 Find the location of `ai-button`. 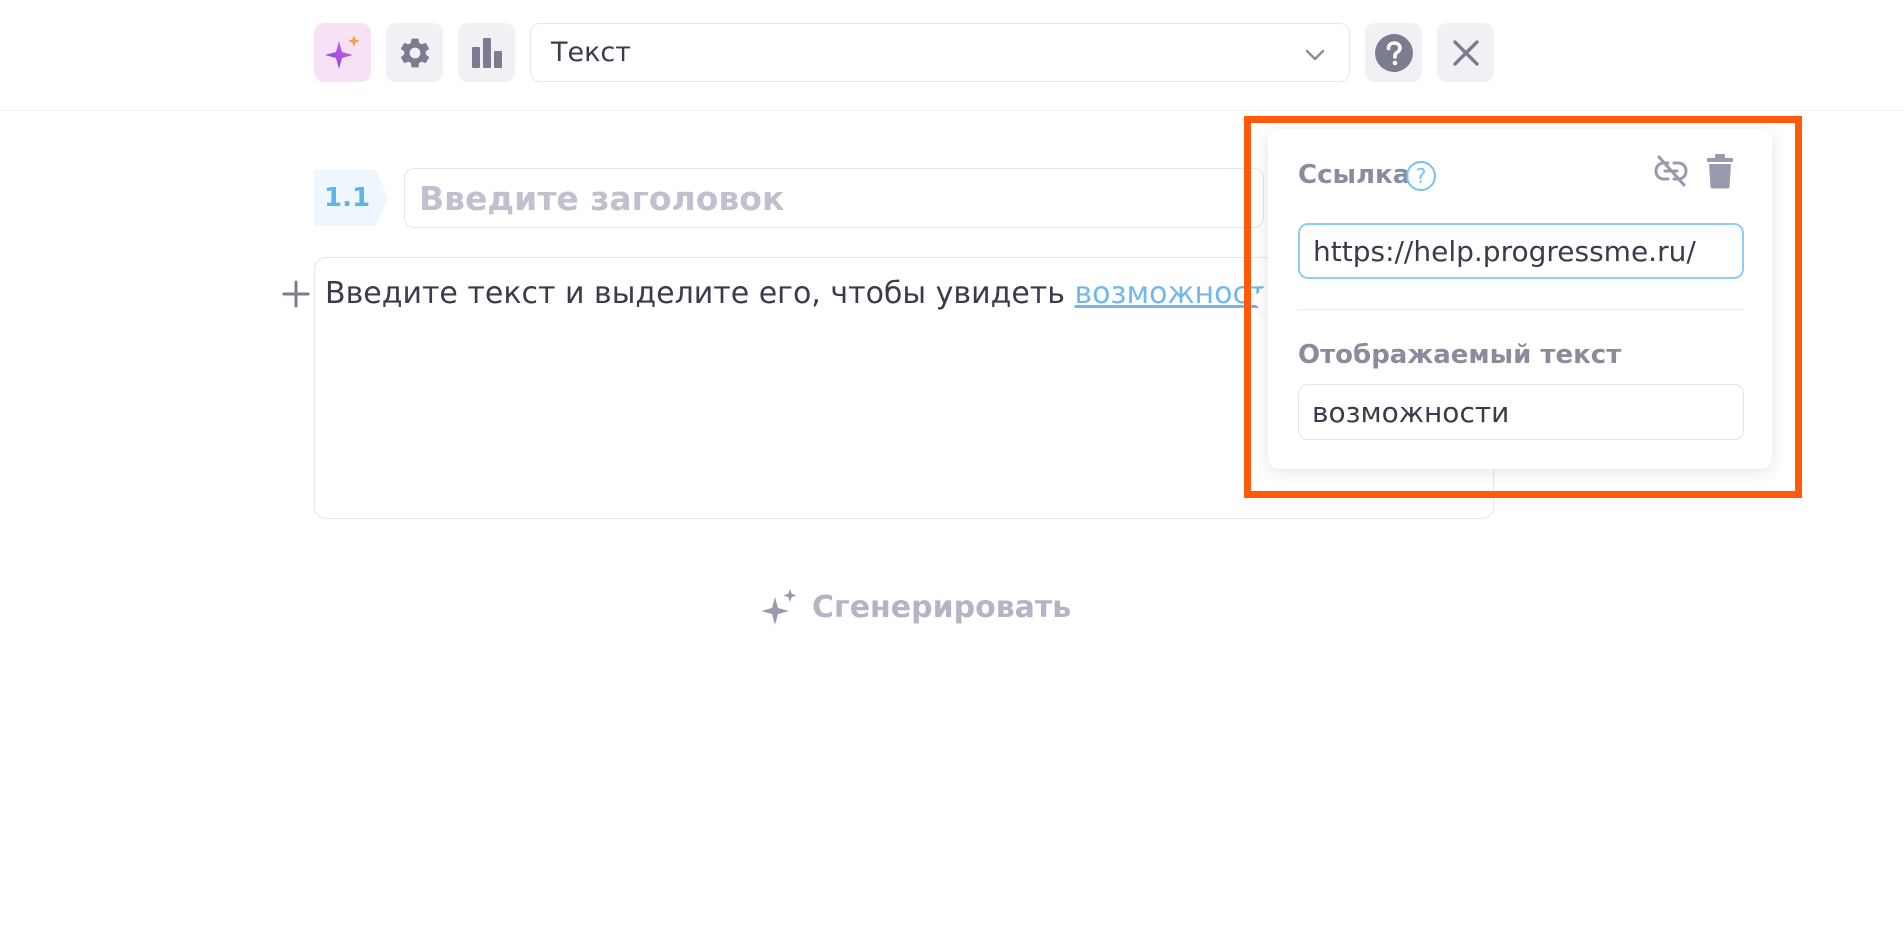

ai-button is located at coordinates (342, 52).